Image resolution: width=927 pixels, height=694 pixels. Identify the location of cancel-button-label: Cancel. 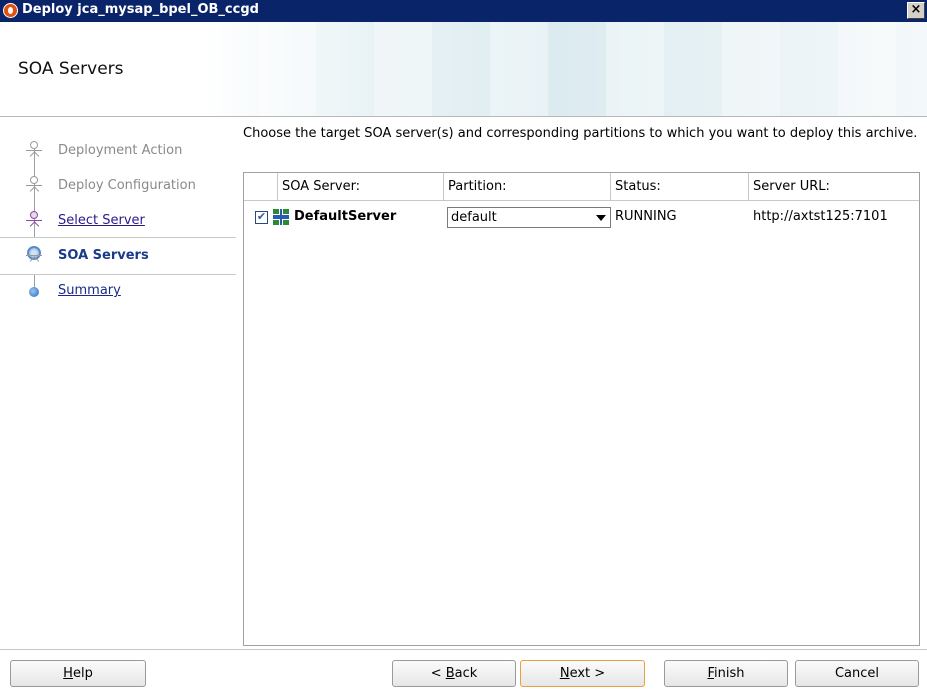
(857, 673).